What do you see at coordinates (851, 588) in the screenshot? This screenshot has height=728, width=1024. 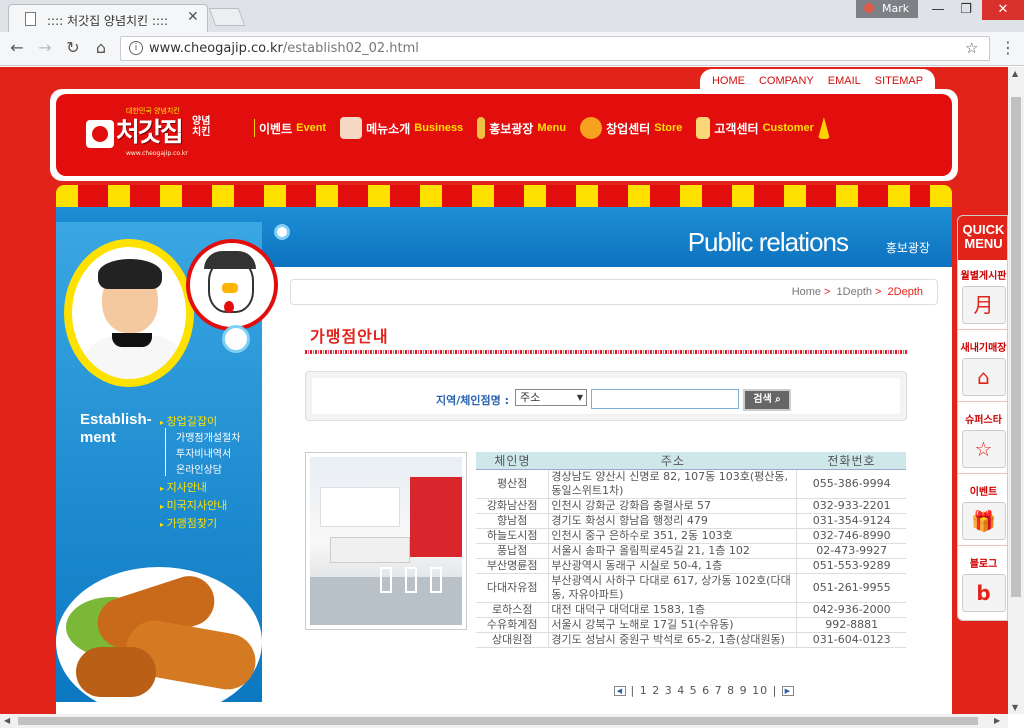 I see `table-cell-phone: 051-261-9955` at bounding box center [851, 588].